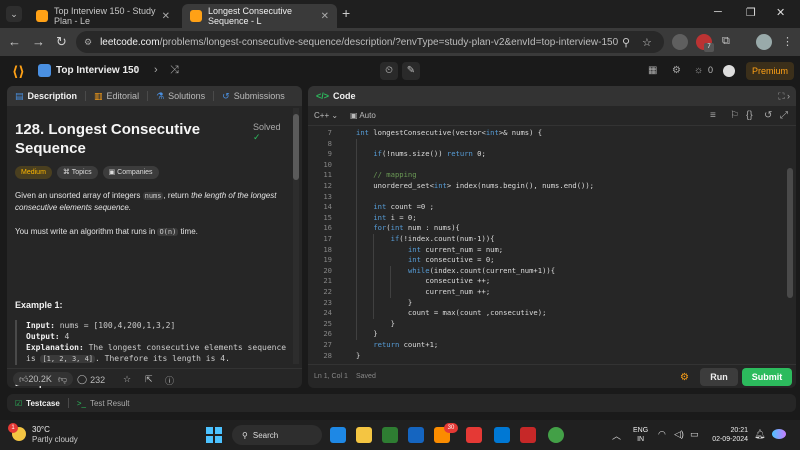 The image size is (800, 450). What do you see at coordinates (713, 115) in the screenshot?
I see `format-icon: ≡` at bounding box center [713, 115].